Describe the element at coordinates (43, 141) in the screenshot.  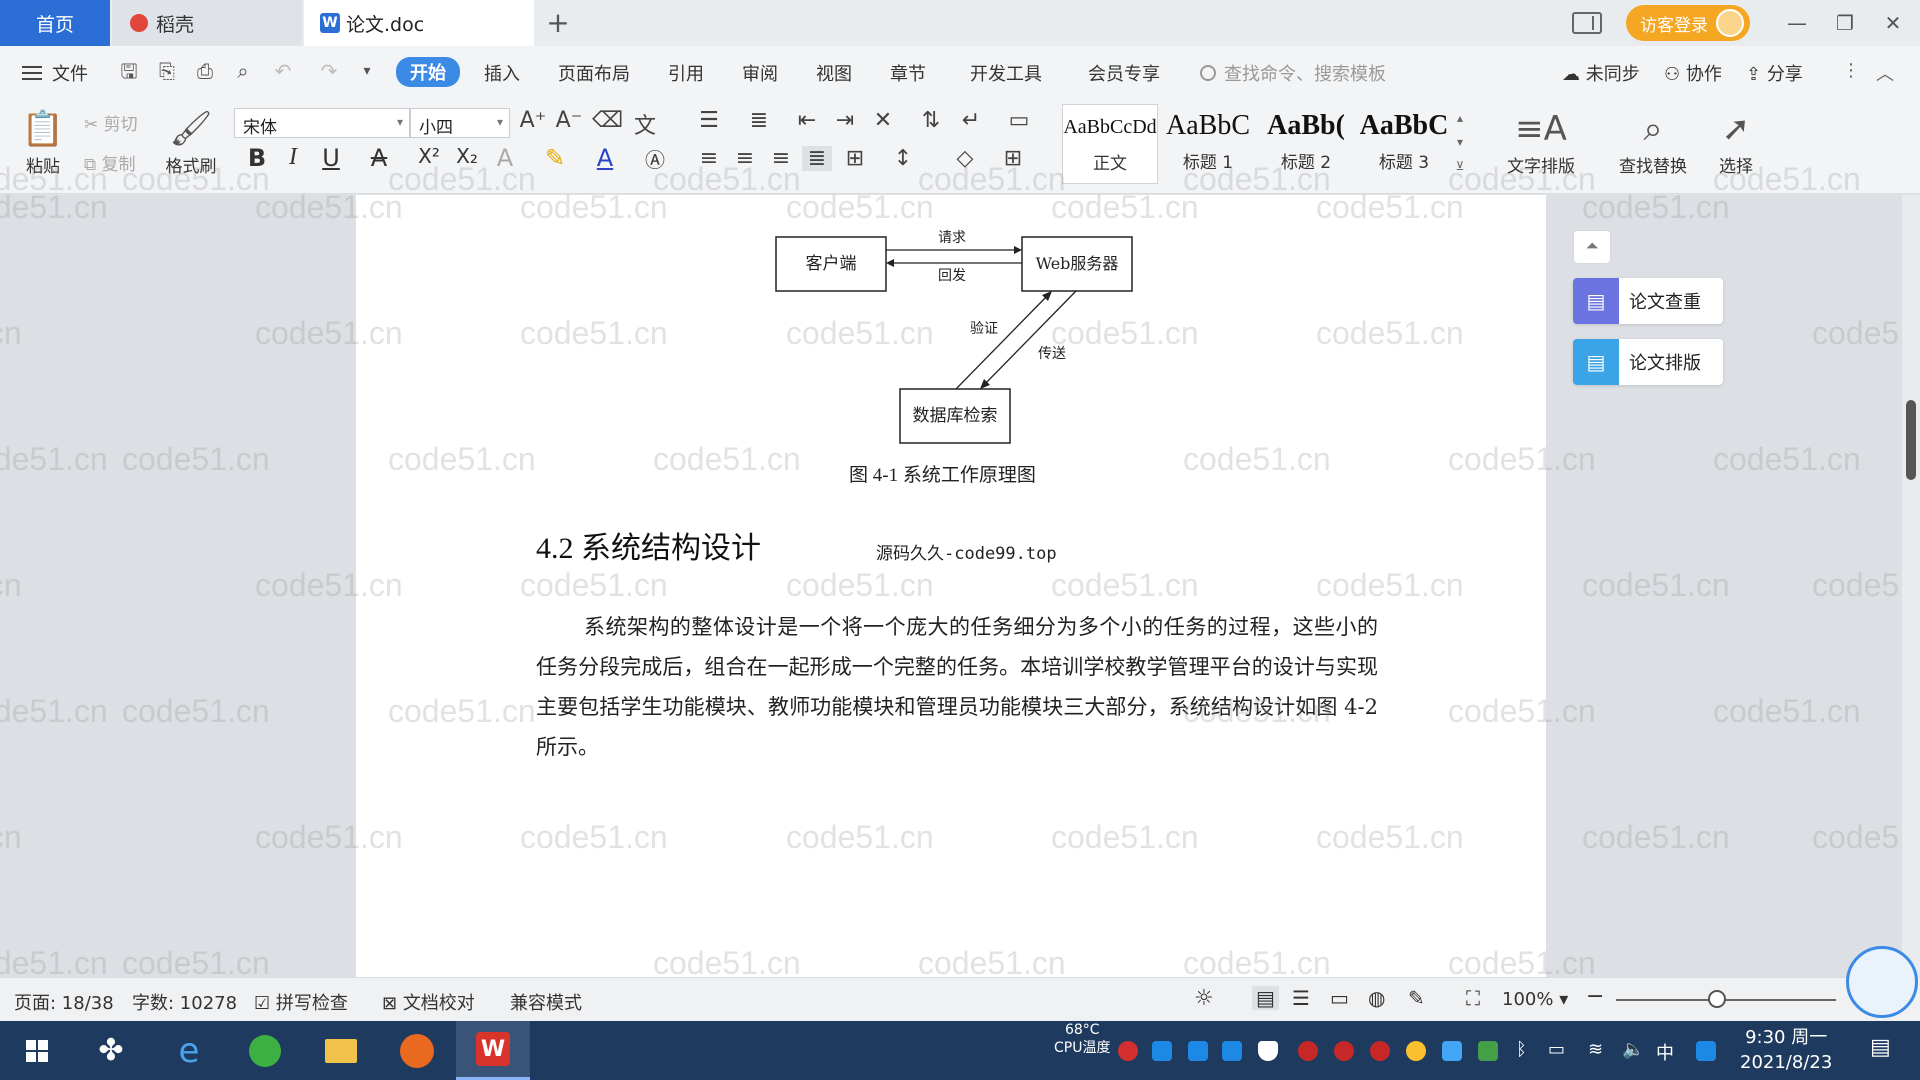
I see `paste-button: 📋 粘贴` at that location.